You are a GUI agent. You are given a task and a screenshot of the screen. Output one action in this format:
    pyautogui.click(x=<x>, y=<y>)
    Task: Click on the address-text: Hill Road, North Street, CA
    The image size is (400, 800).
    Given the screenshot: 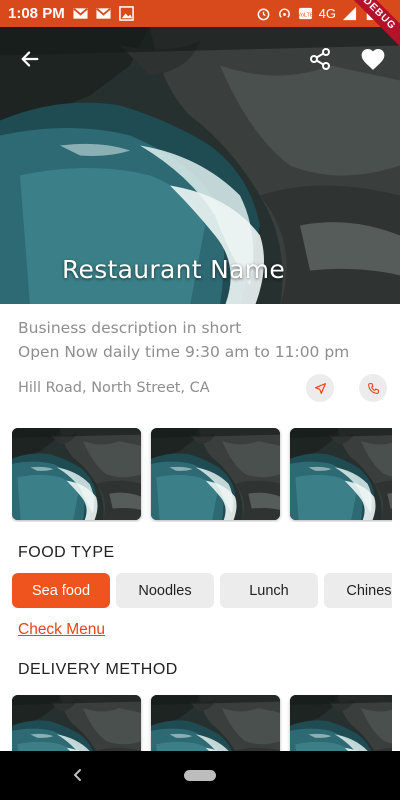 What is the action you would take?
    pyautogui.click(x=114, y=388)
    